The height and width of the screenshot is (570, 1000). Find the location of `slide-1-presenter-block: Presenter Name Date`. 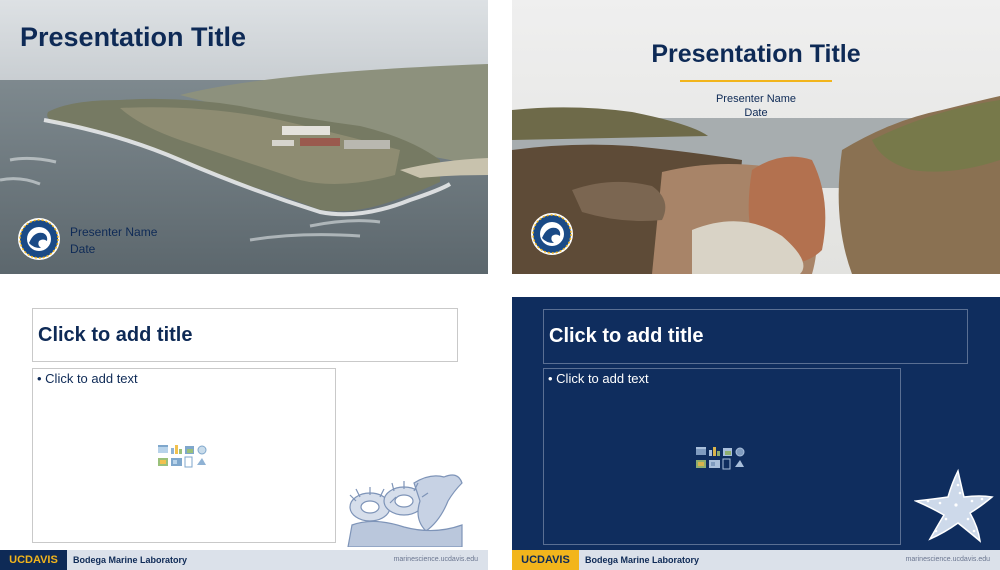

slide-1-presenter-block: Presenter Name Date is located at coordinates (113, 241).